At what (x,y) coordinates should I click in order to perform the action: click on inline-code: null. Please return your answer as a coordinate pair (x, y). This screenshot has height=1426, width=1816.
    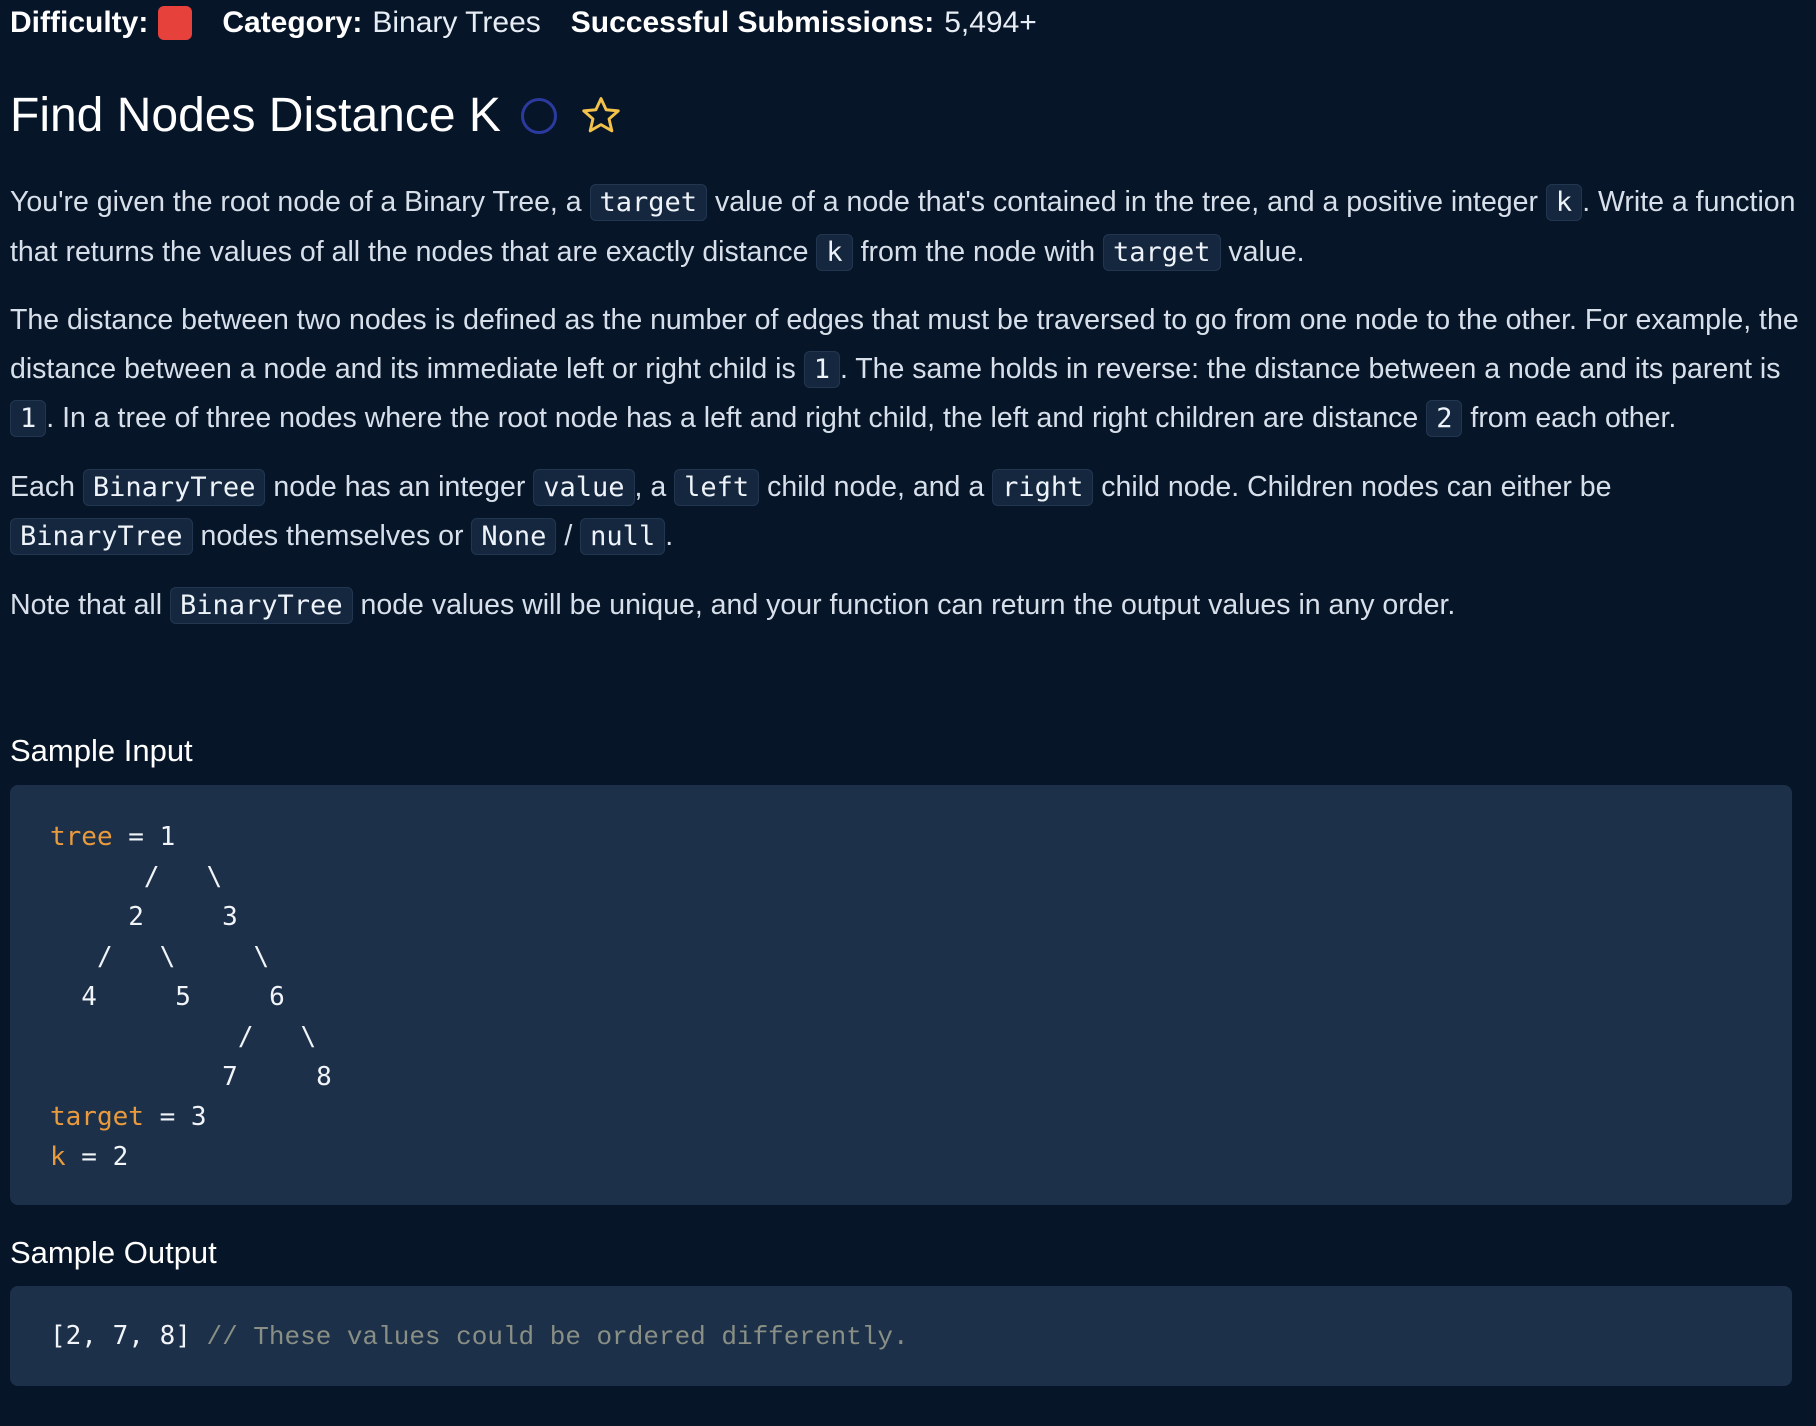
    Looking at the image, I should click on (623, 536).